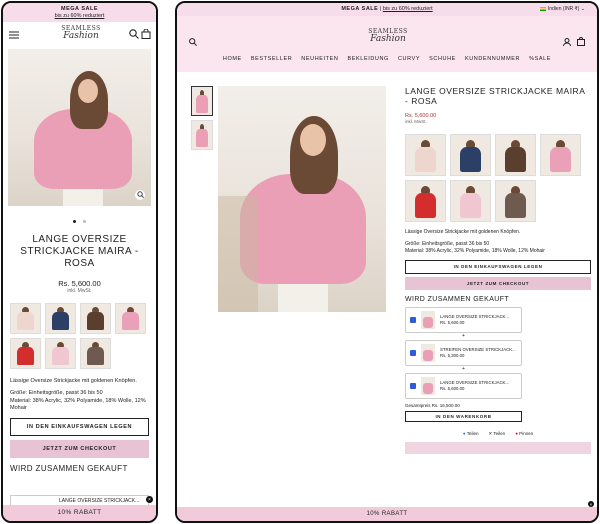 This screenshot has width=600, height=524. I want to click on nav-item: SCHUHE, so click(442, 59).